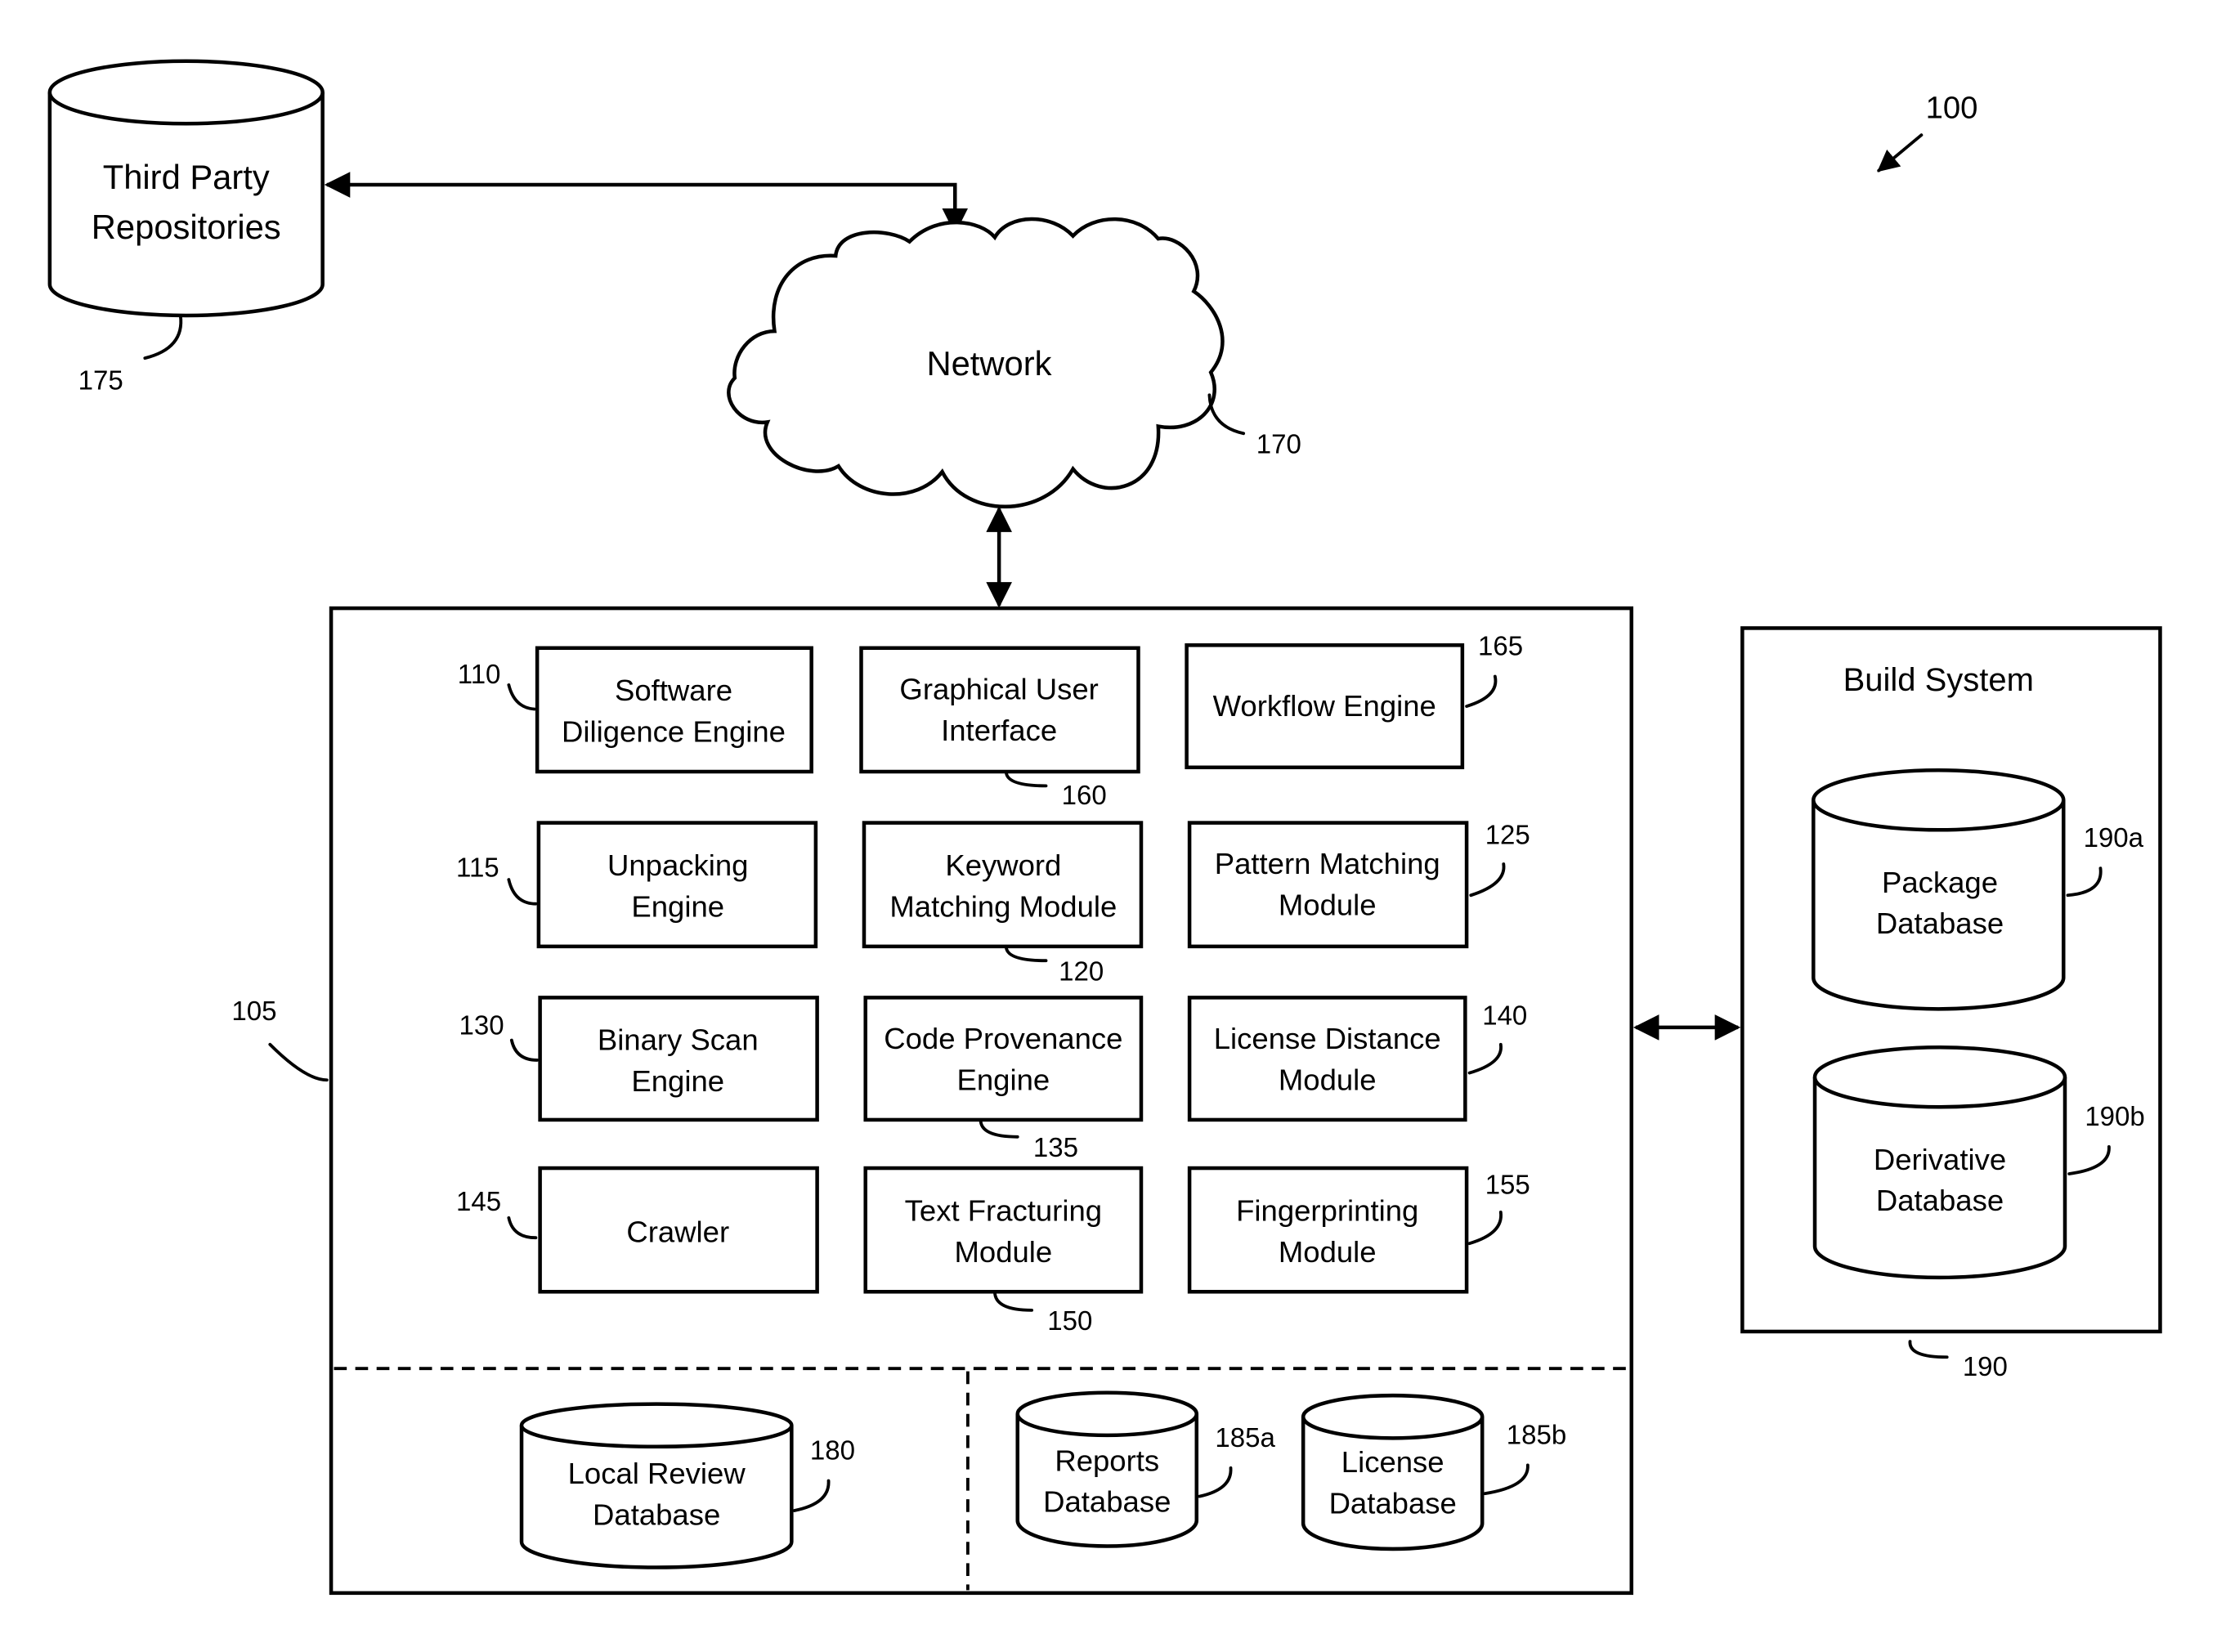  I want to click on ref-number: 150, so click(1069, 1320).